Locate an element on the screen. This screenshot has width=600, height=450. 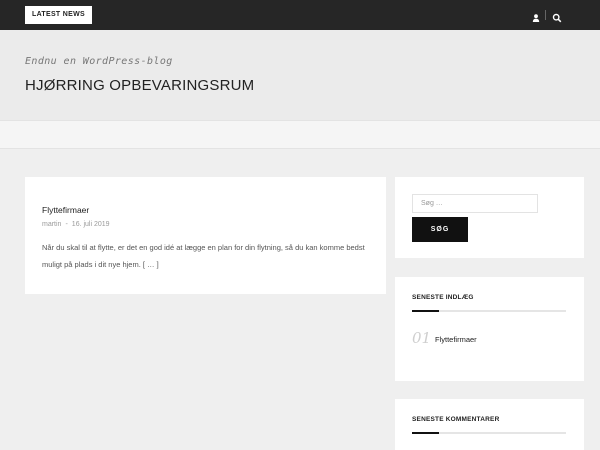
recent-post-link: Flyttefirmaer is located at coordinates (456, 339).